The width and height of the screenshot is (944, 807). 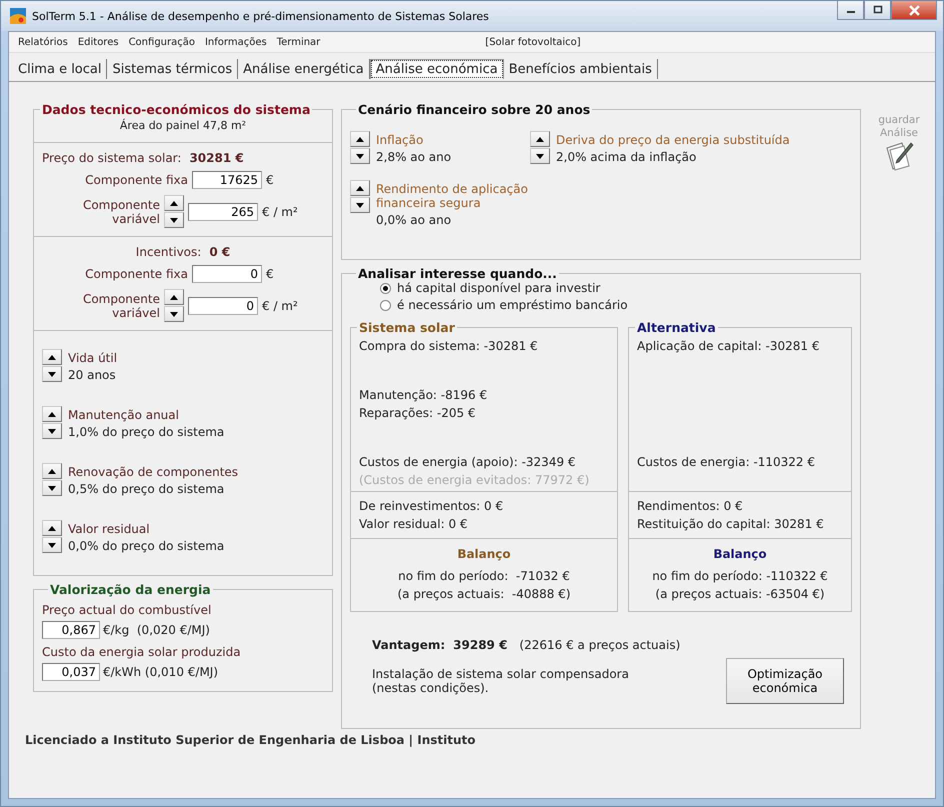 What do you see at coordinates (98, 42) in the screenshot?
I see `menu-item: Editores` at bounding box center [98, 42].